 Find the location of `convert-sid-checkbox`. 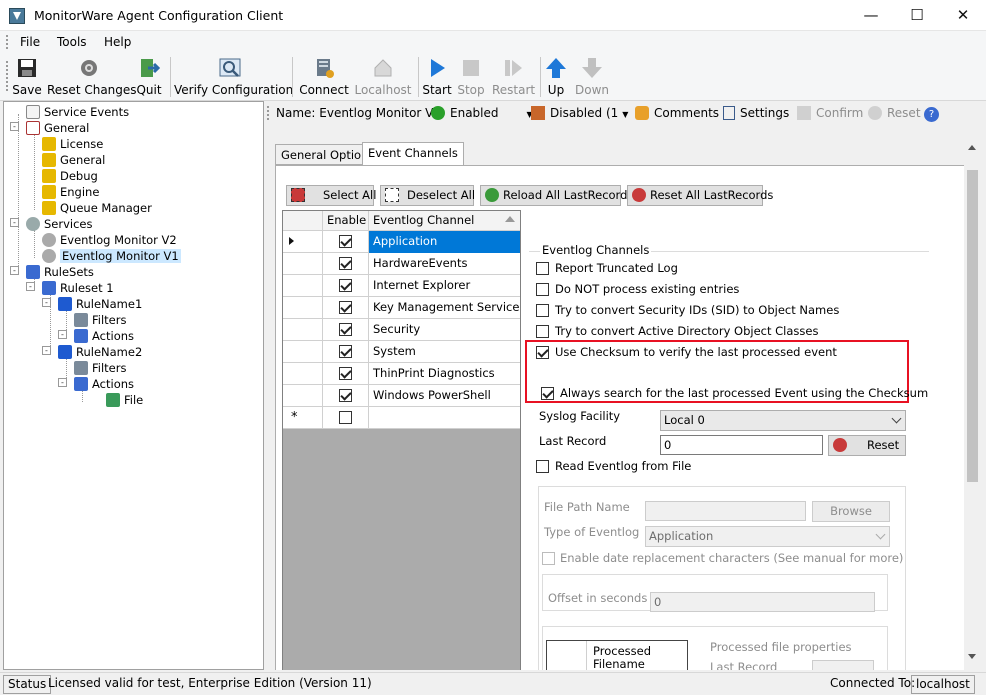

convert-sid-checkbox is located at coordinates (542, 310).